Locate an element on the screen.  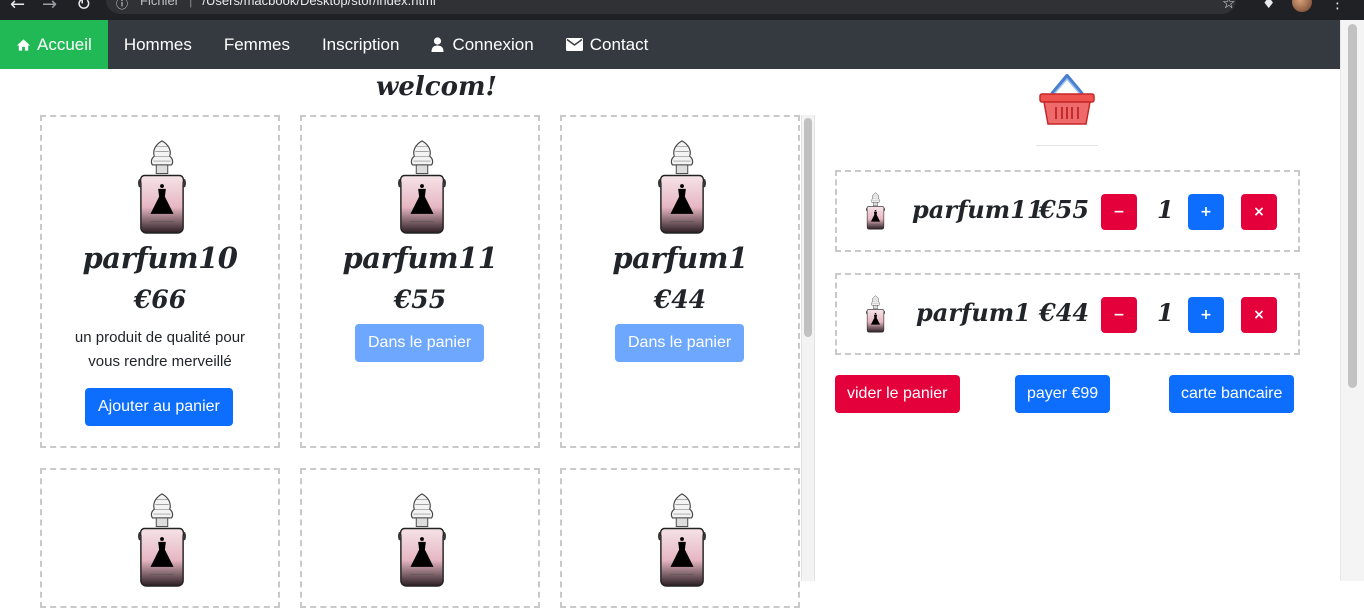
product-name: parfum10 is located at coordinates (160, 258).